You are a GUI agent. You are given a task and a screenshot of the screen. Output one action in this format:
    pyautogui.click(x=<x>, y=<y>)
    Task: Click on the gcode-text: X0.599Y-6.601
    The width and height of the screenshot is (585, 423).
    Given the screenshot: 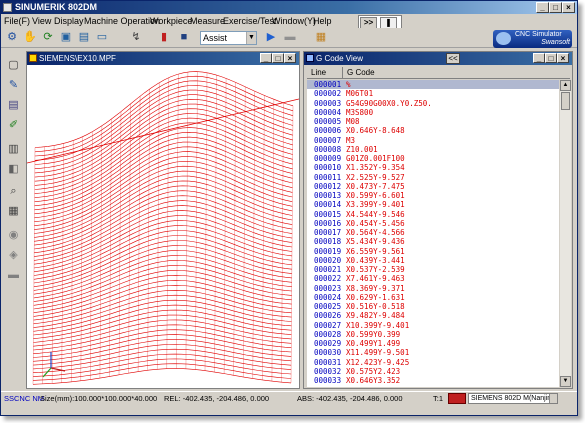 What is the action you would take?
    pyautogui.click(x=375, y=195)
    